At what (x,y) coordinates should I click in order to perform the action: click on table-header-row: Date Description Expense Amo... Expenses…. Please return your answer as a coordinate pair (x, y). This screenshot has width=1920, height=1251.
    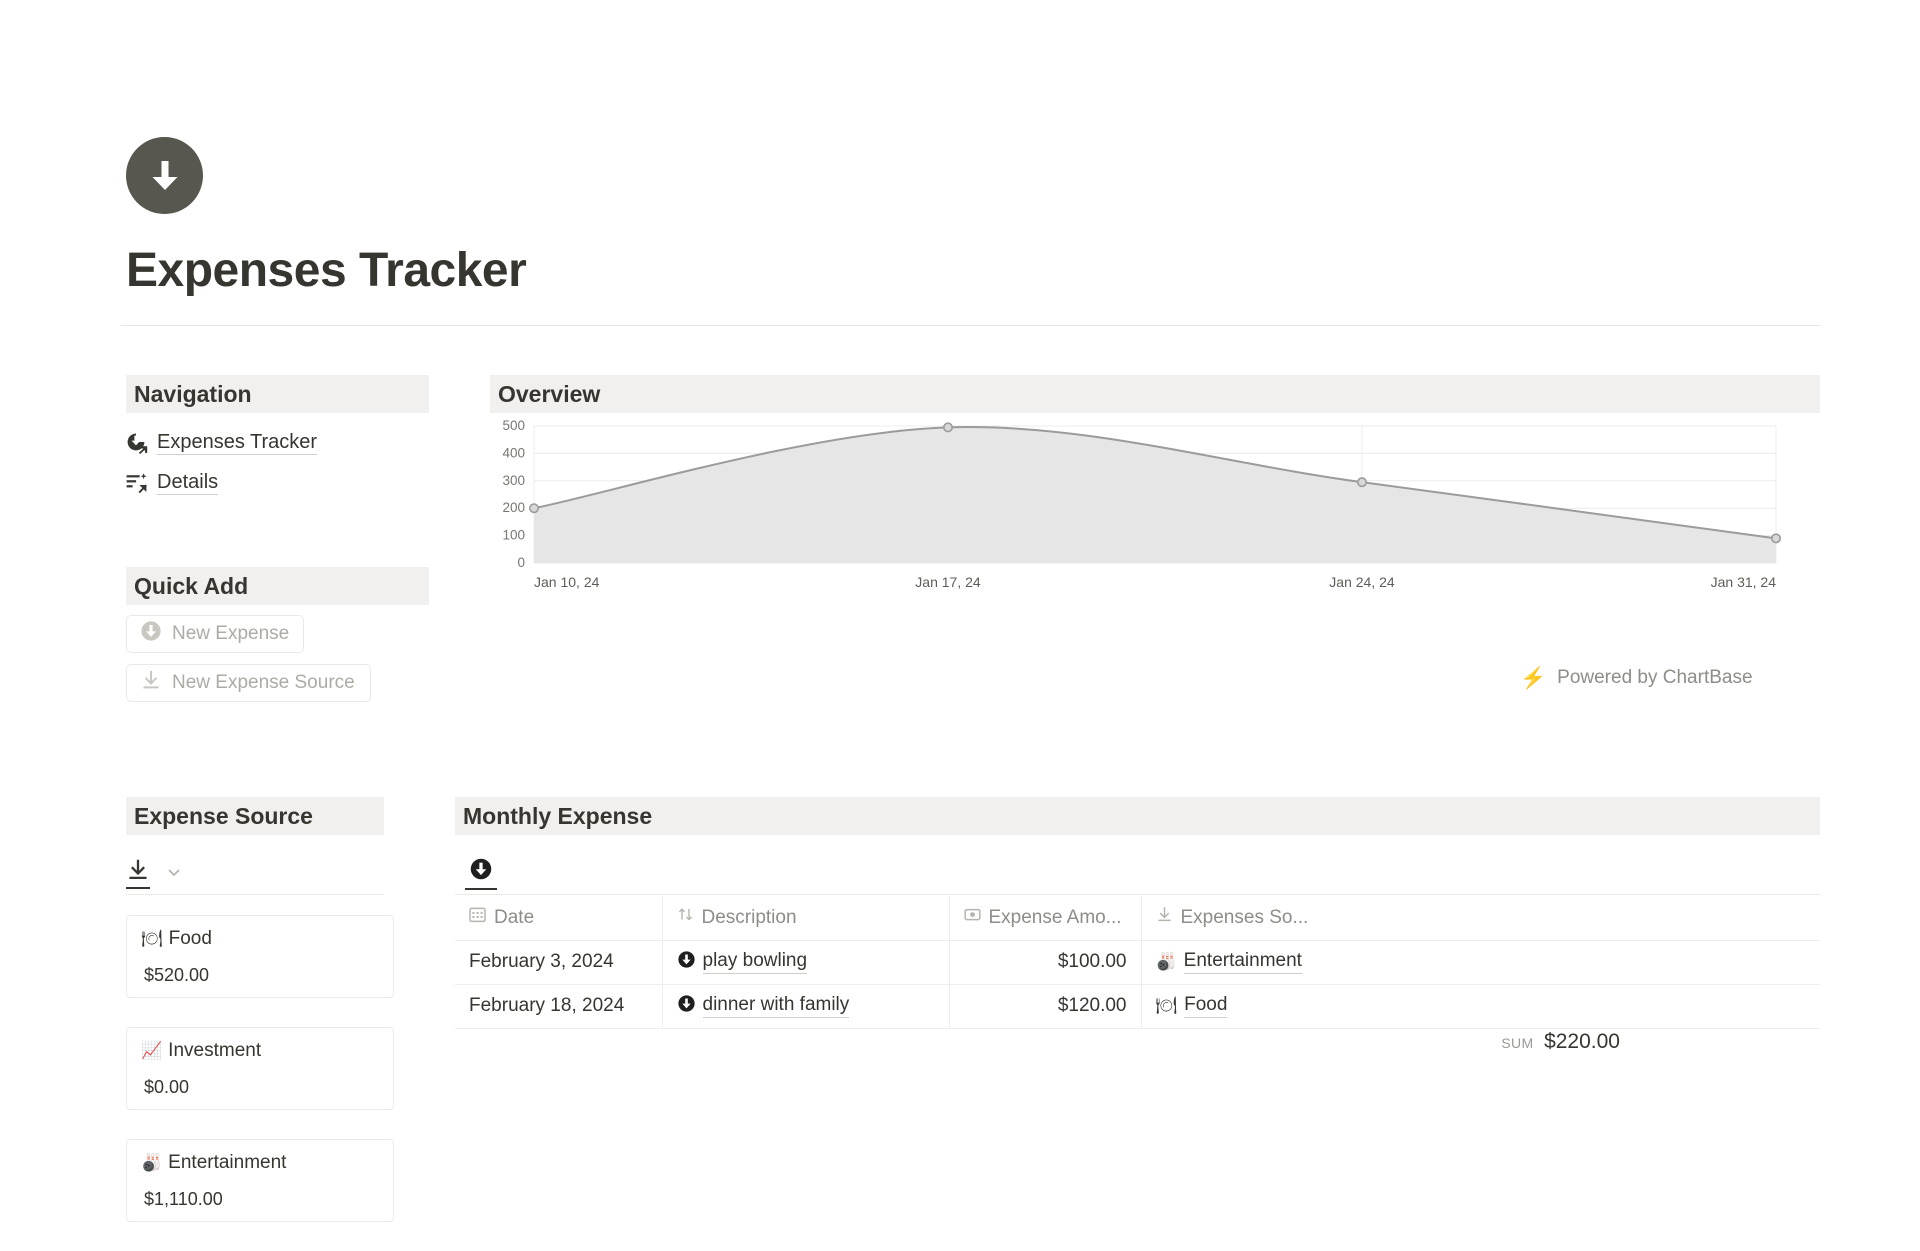
    Looking at the image, I should click on (1137, 918).